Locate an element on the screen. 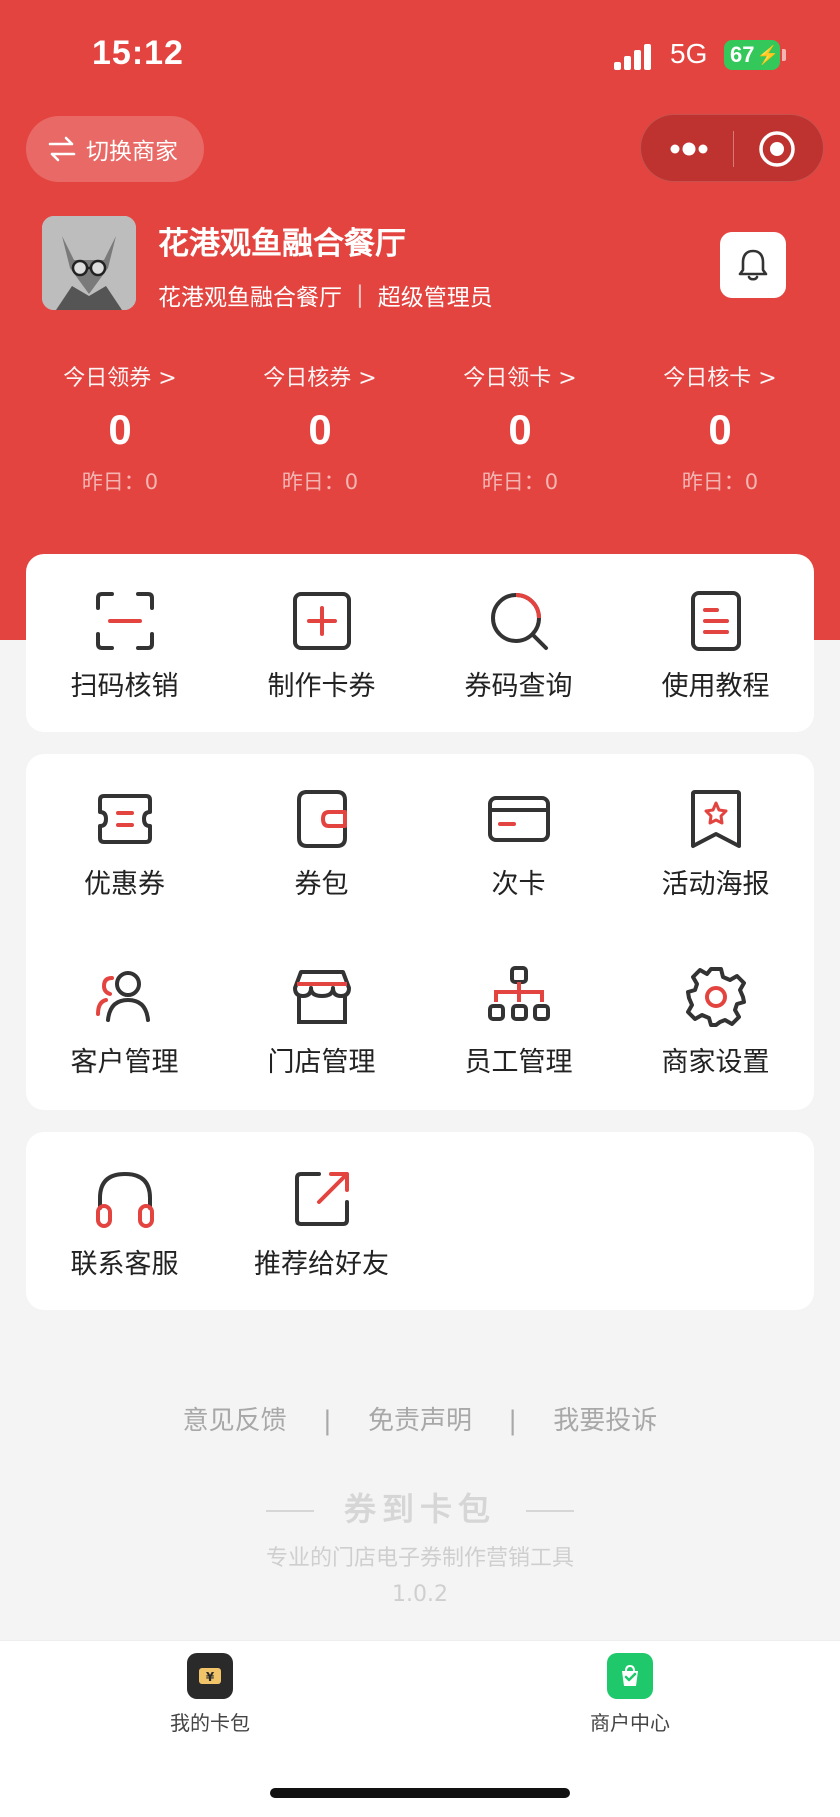 The image size is (840, 1817). shop-bag-icon is located at coordinates (630, 1676).